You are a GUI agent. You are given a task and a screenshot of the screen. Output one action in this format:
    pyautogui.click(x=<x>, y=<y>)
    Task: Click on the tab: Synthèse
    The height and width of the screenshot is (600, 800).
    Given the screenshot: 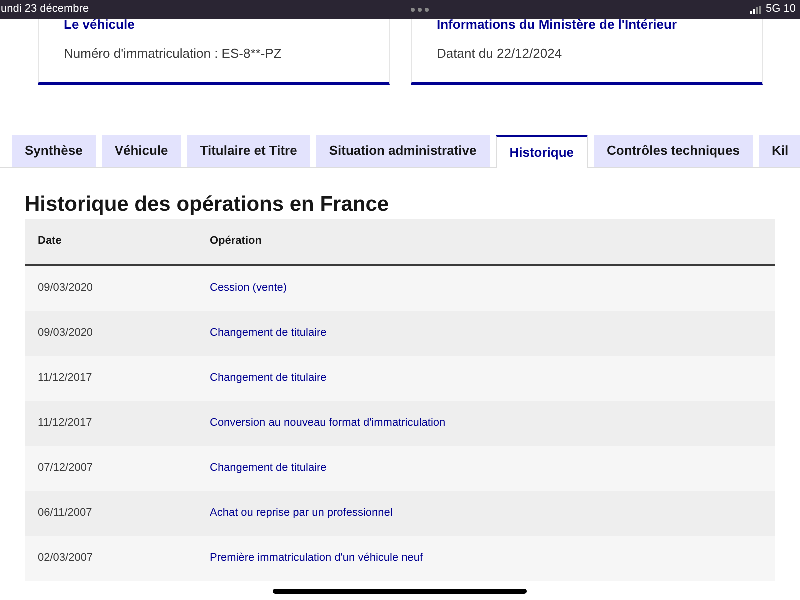 What is the action you would take?
    pyautogui.click(x=54, y=151)
    